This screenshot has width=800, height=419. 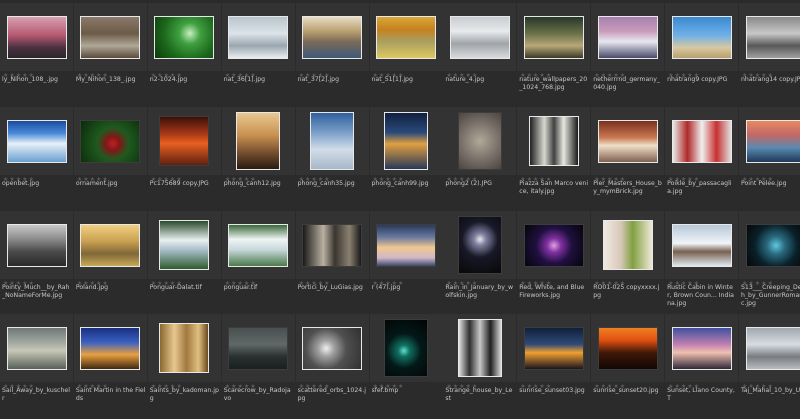 What do you see at coordinates (701, 159) in the screenshot?
I see `thumbnail-item: ★★★★★Poikle_by_passacaglia.jpg` at bounding box center [701, 159].